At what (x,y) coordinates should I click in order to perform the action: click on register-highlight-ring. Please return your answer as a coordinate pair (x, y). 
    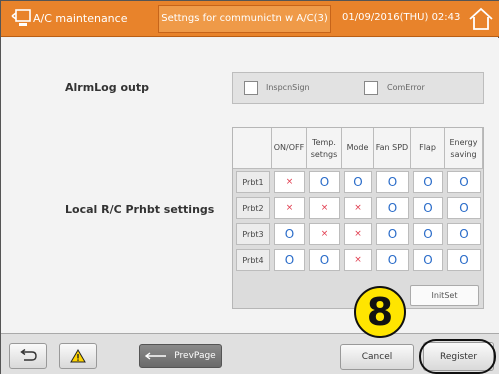
    Looking at the image, I should click on (457, 356).